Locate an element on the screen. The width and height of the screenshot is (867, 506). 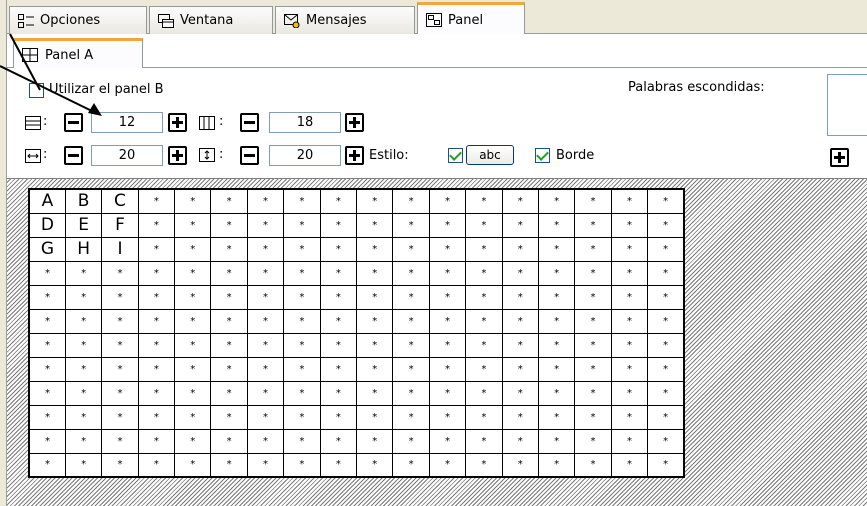
border-checkbox is located at coordinates (542, 155).